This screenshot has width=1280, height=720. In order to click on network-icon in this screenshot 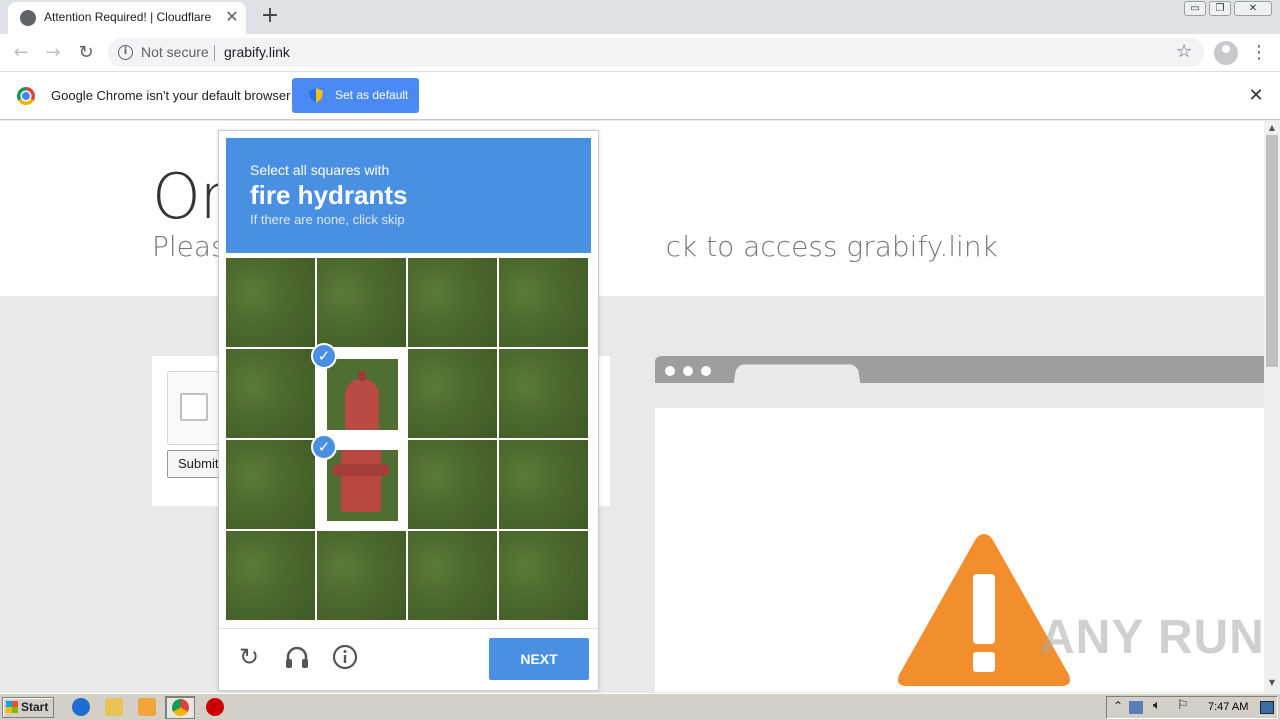, I will do `click(1136, 707)`.